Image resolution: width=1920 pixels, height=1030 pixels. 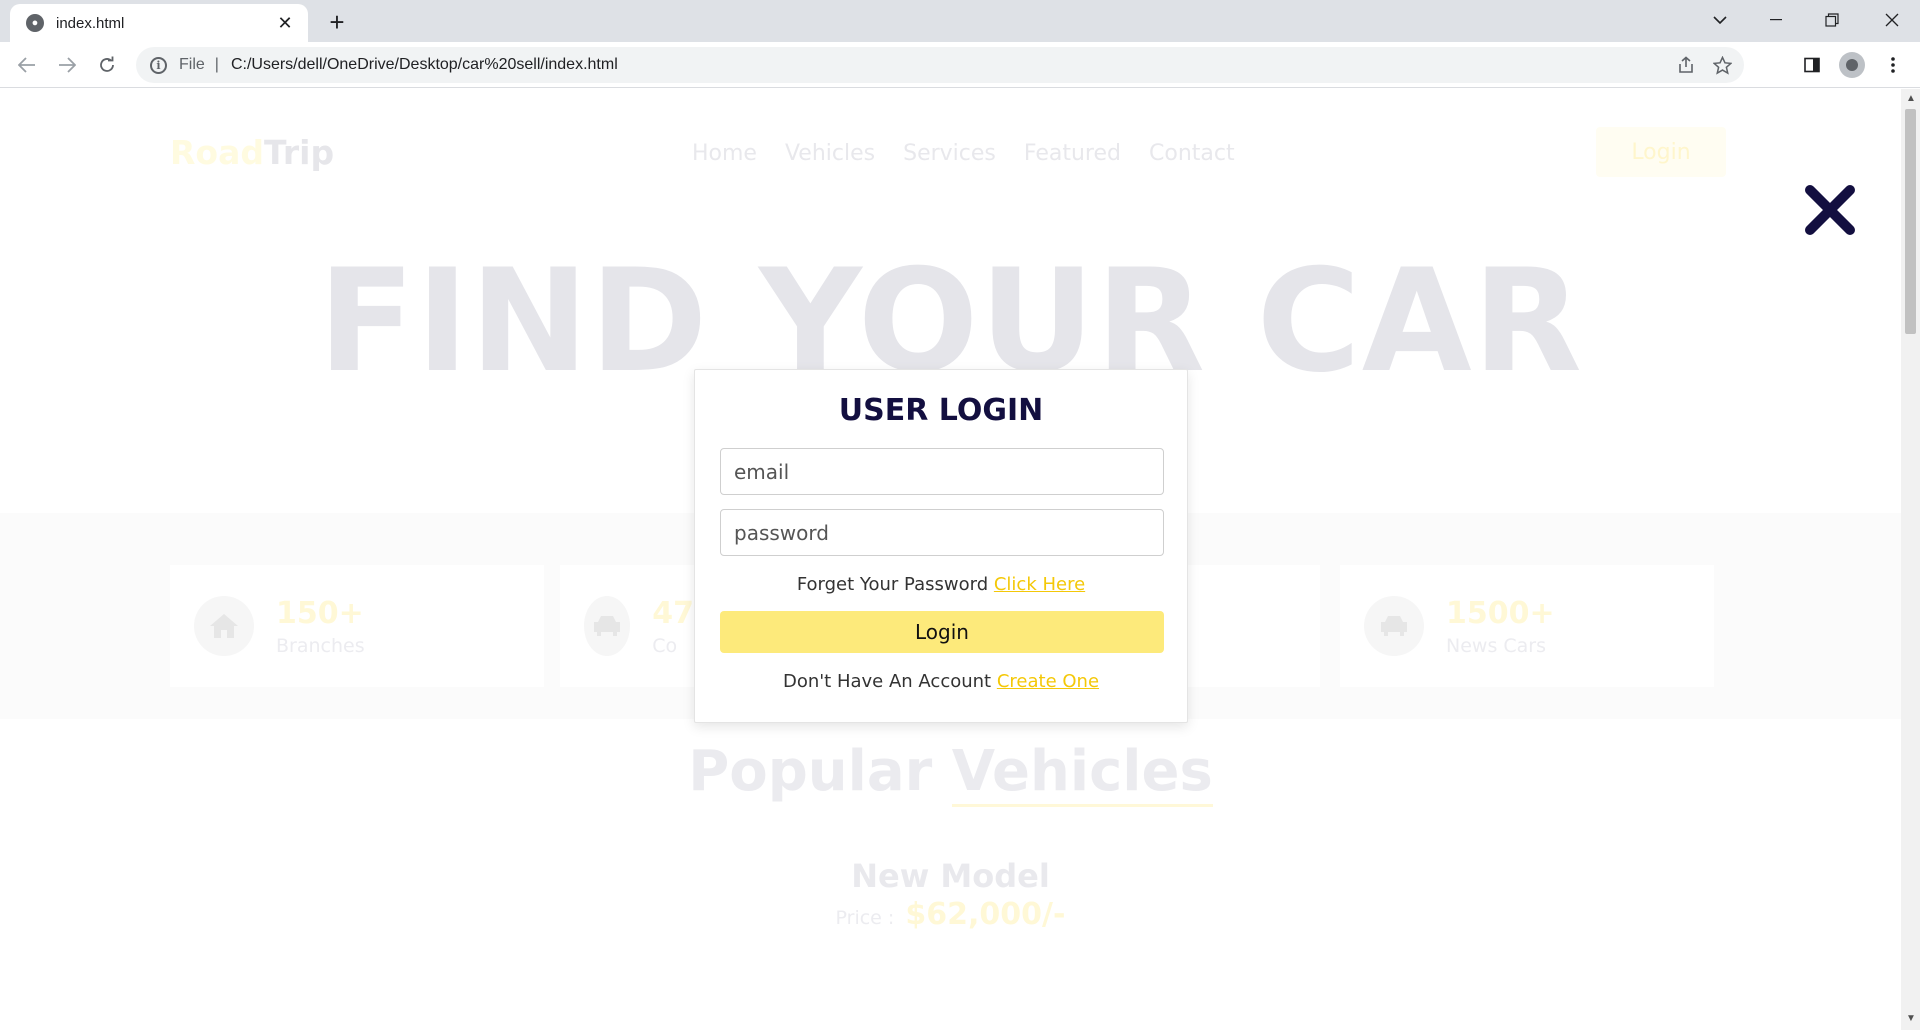 What do you see at coordinates (673, 613) in the screenshot?
I see `stat-number: 47` at bounding box center [673, 613].